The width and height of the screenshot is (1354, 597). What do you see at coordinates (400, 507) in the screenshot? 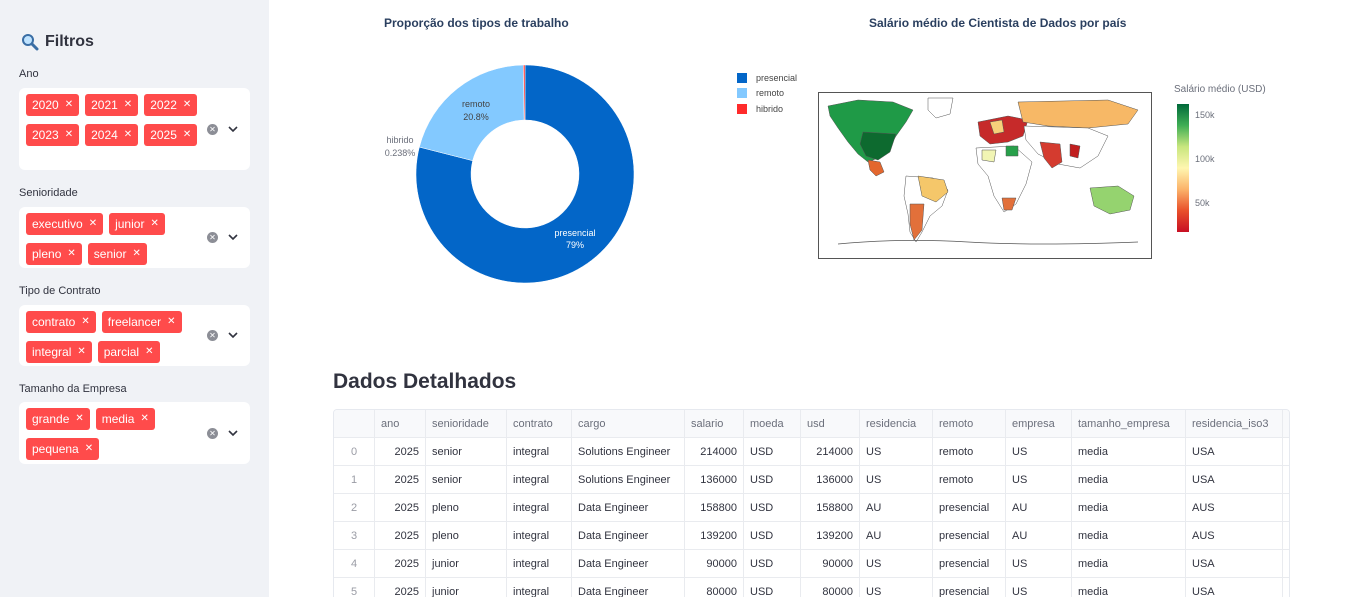
I see `table-cell: 2025` at bounding box center [400, 507].